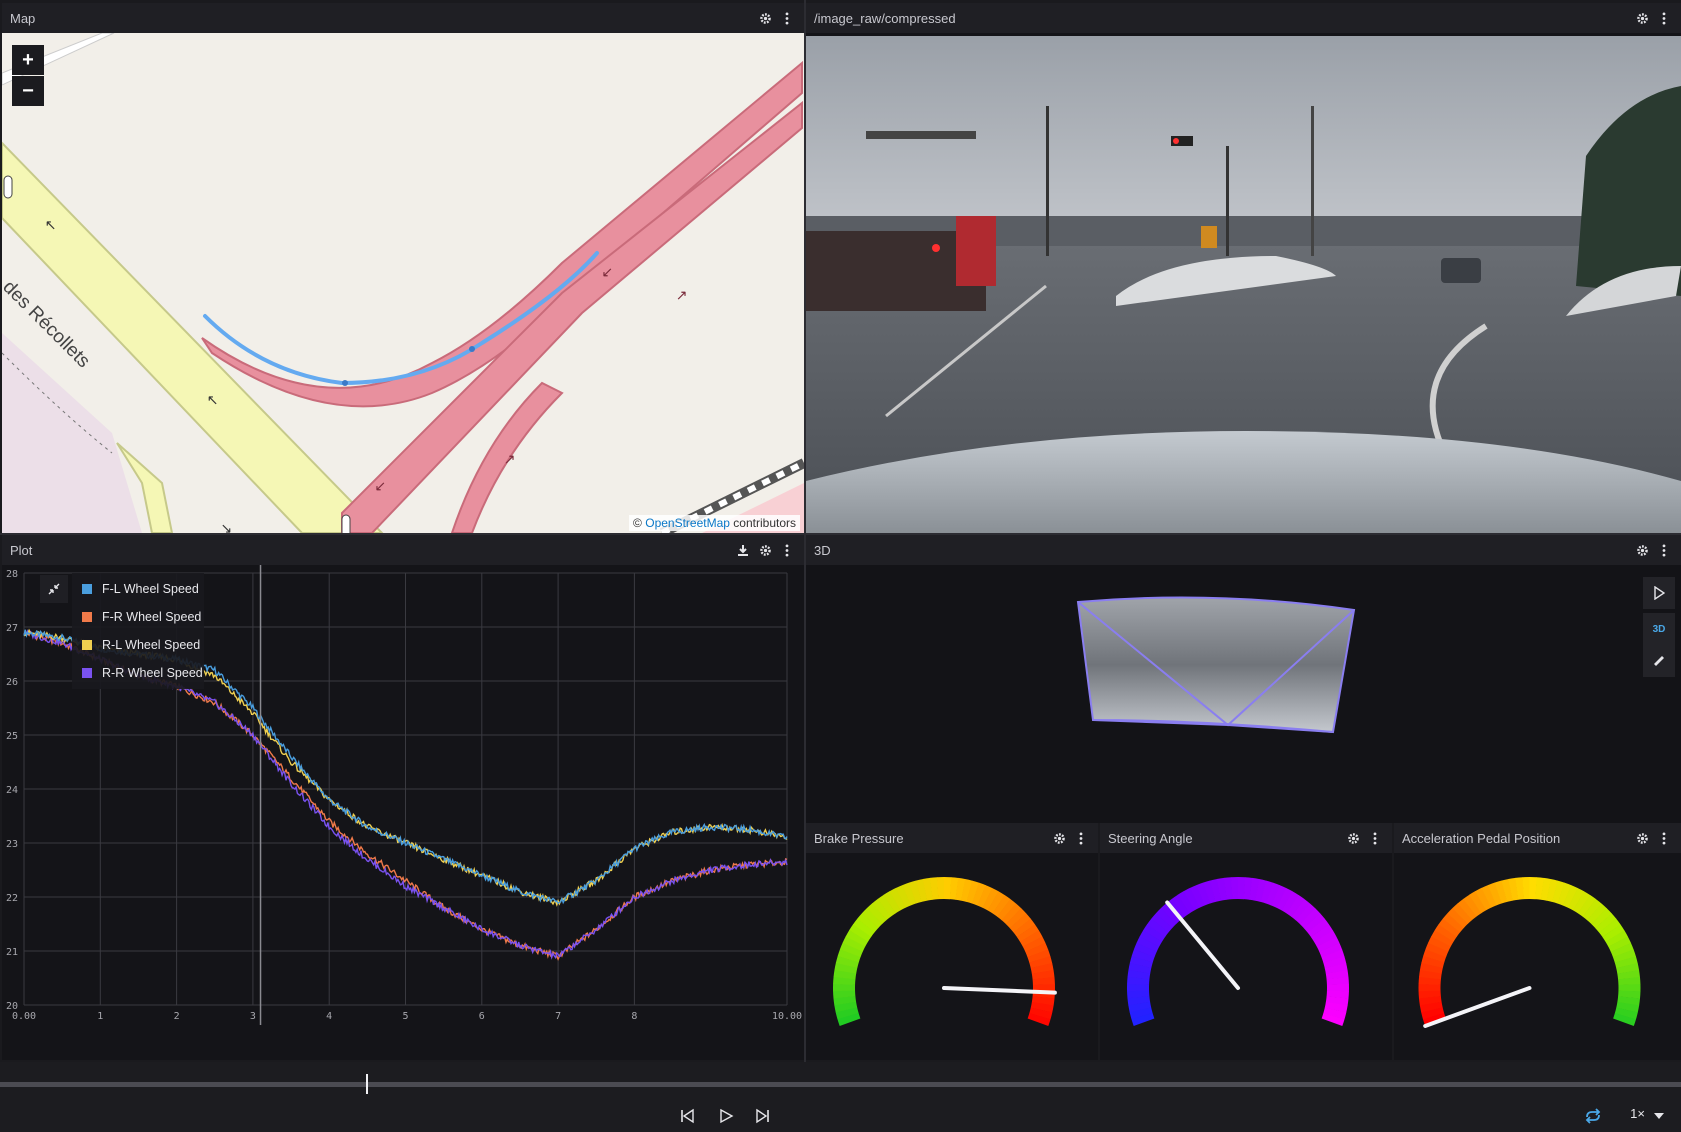 This screenshot has height=1132, width=1681. Describe the element at coordinates (1659, 593) in the screenshot. I see `select-tool-button` at that location.